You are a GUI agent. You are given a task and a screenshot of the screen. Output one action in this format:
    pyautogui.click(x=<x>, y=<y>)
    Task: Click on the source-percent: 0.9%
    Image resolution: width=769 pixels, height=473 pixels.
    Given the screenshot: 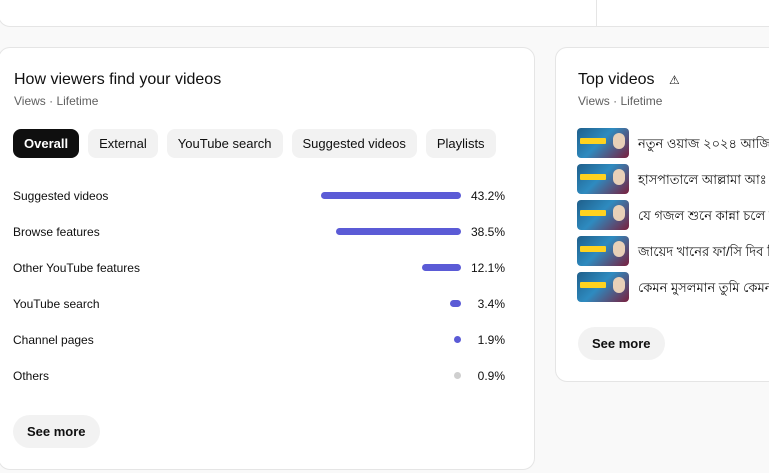 What is the action you would take?
    pyautogui.click(x=491, y=376)
    